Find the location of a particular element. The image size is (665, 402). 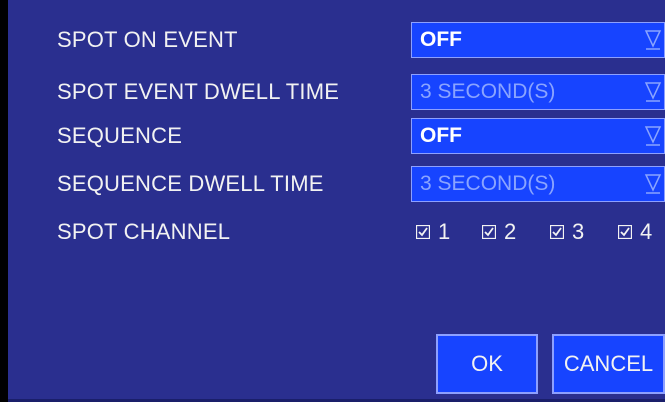

channel-2-label: 2 is located at coordinates (510, 231).